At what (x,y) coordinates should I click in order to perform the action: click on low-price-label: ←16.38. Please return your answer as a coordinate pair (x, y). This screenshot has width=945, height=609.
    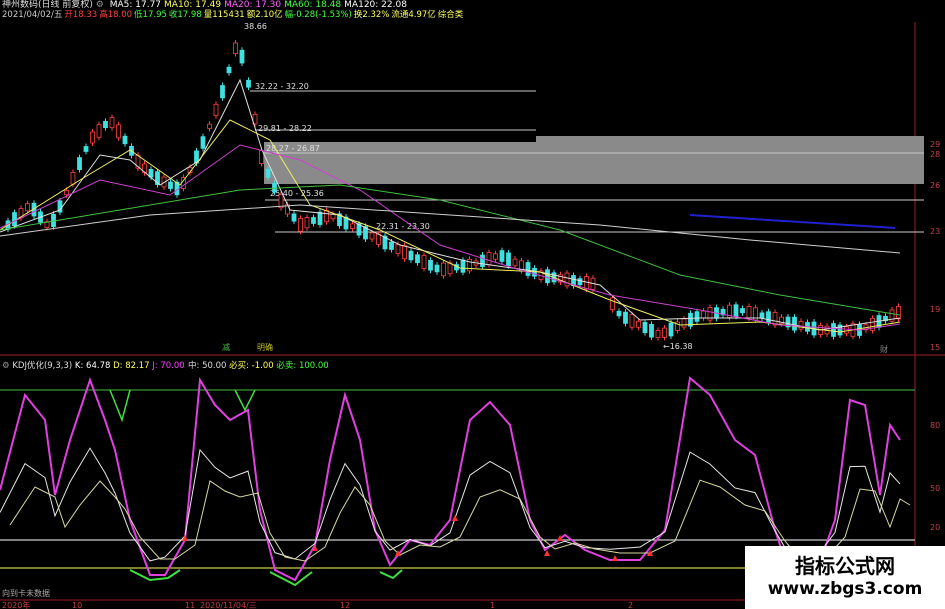
    Looking at the image, I should click on (678, 346).